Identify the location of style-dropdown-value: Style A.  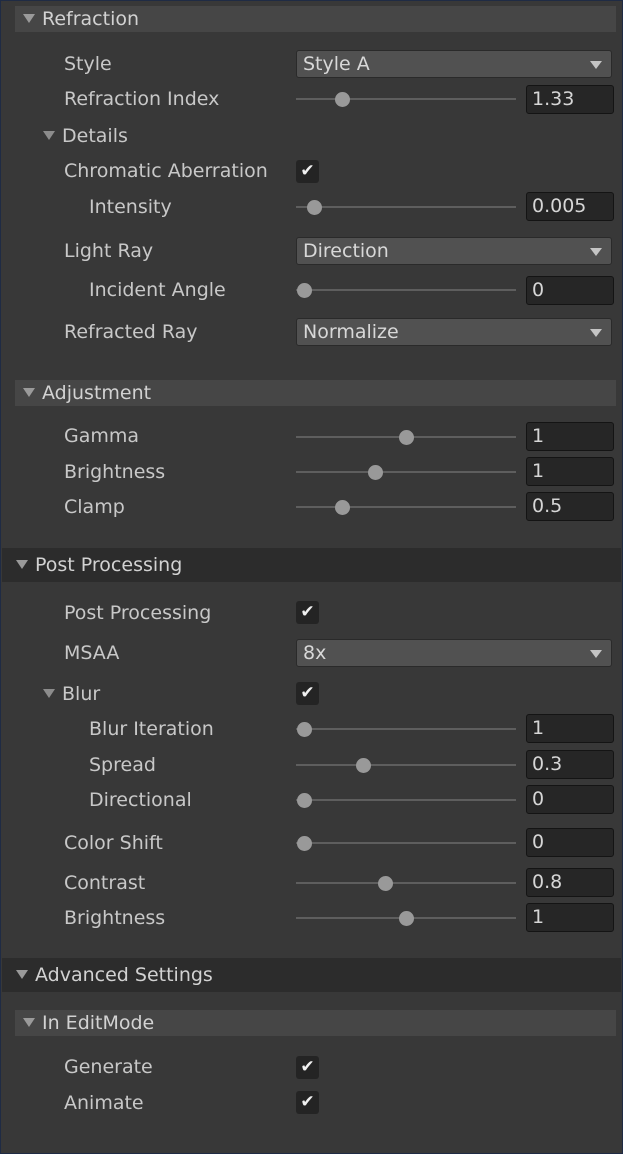
(336, 64).